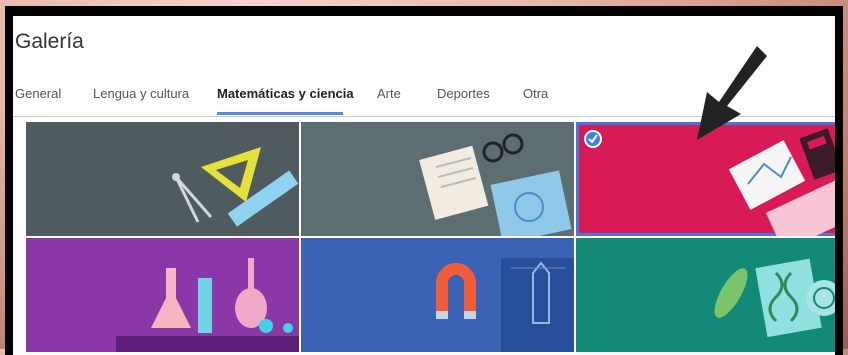  What do you see at coordinates (495, 184) in the screenshot?
I see `notebook-glasses-icon` at bounding box center [495, 184].